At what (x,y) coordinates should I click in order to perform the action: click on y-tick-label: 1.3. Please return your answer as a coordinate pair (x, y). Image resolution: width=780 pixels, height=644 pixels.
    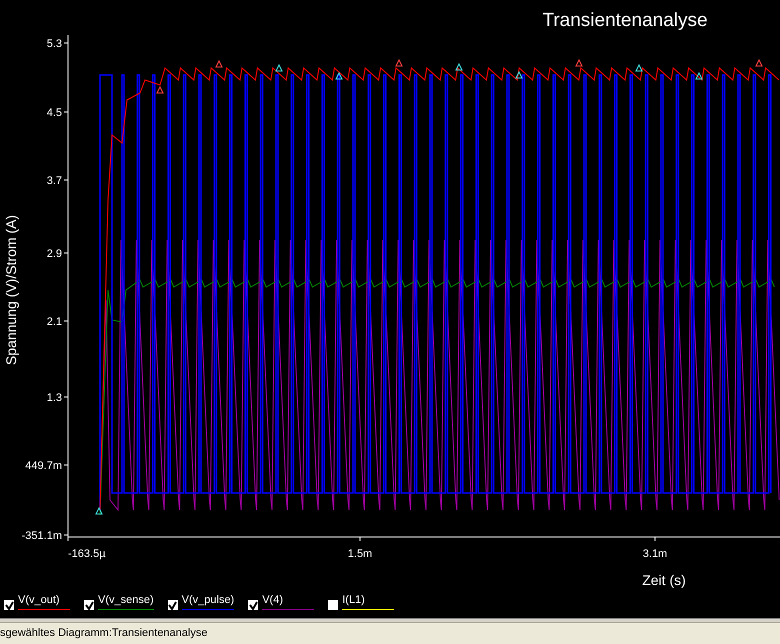
    Looking at the image, I should click on (54, 398).